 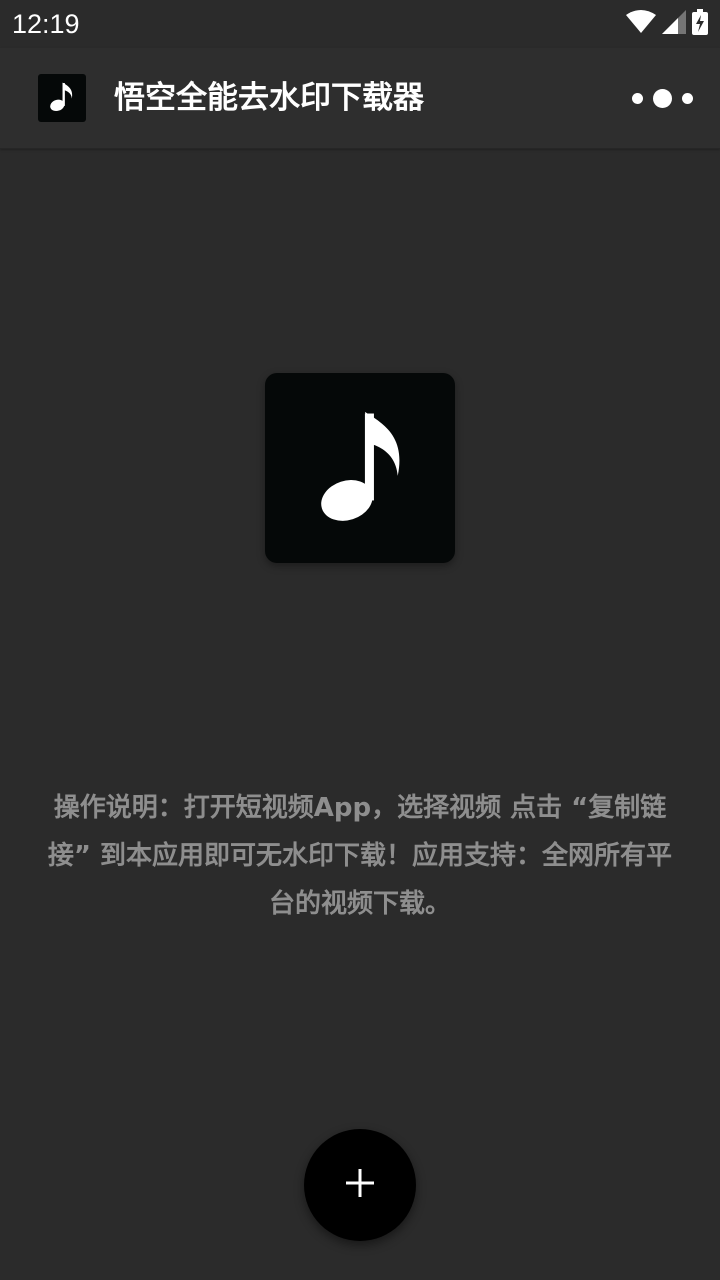 I want to click on app-logo, so click(x=62, y=98).